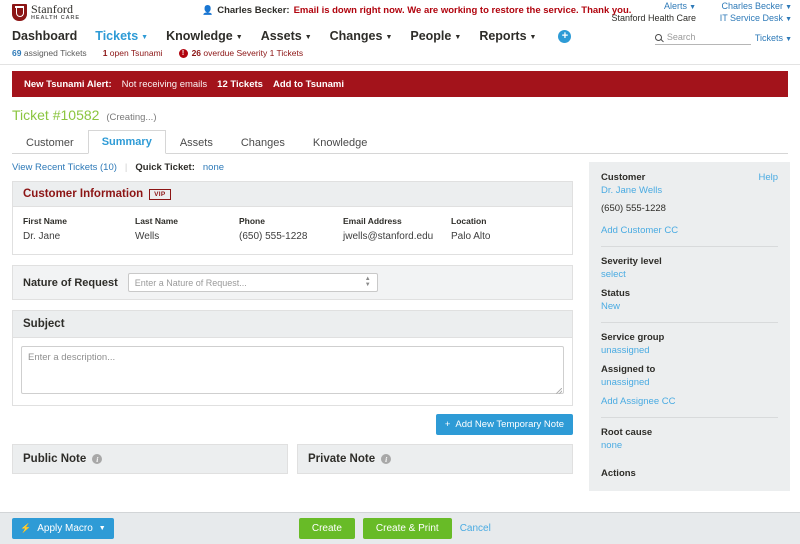  Describe the element at coordinates (213, 167) in the screenshot. I see `quick-ticket-value: none` at that location.